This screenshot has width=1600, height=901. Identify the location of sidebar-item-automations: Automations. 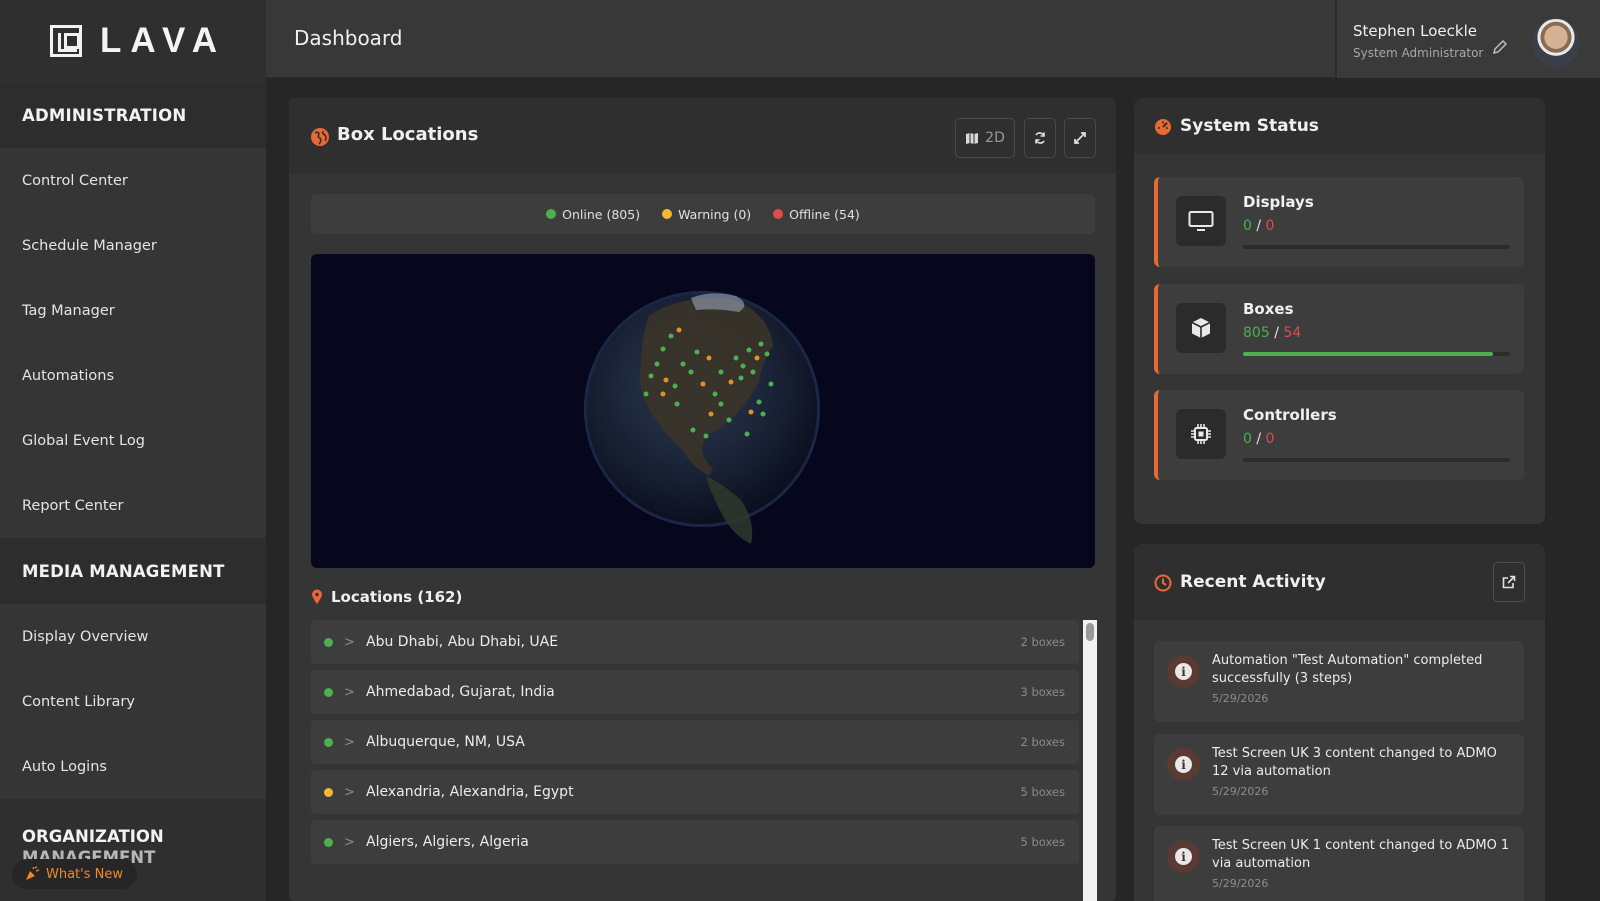
(133, 375).